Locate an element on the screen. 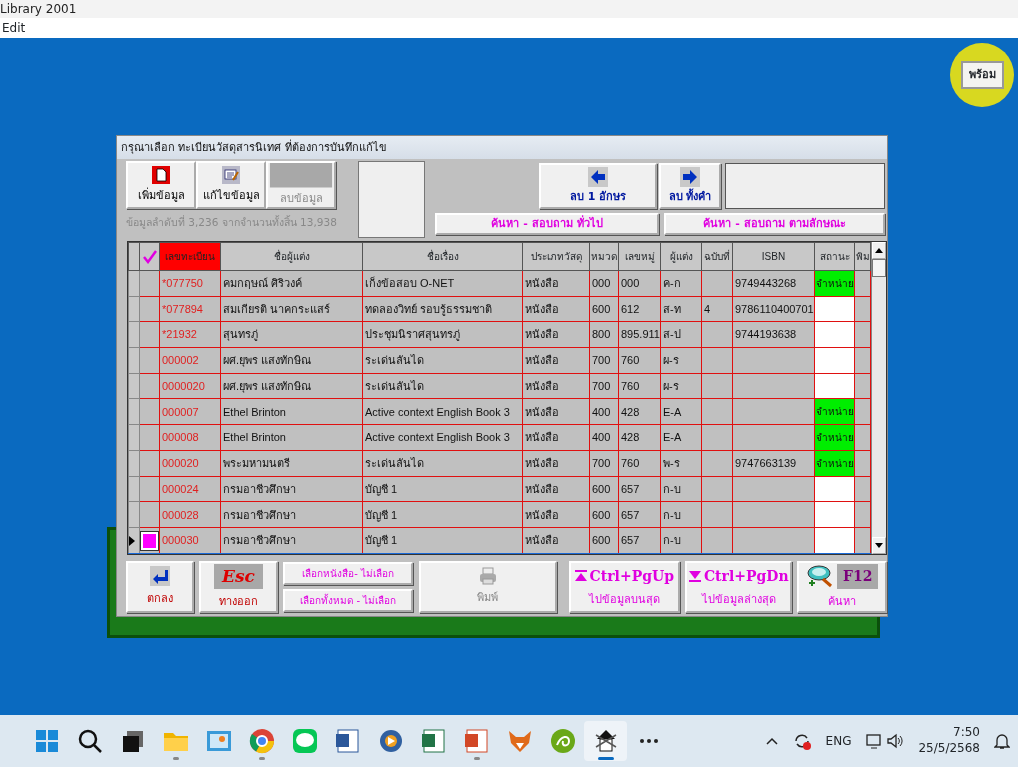 The width and height of the screenshot is (1018, 767). select-button: เลือกหนังสือ- ไม่เลือก is located at coordinates (348, 573).